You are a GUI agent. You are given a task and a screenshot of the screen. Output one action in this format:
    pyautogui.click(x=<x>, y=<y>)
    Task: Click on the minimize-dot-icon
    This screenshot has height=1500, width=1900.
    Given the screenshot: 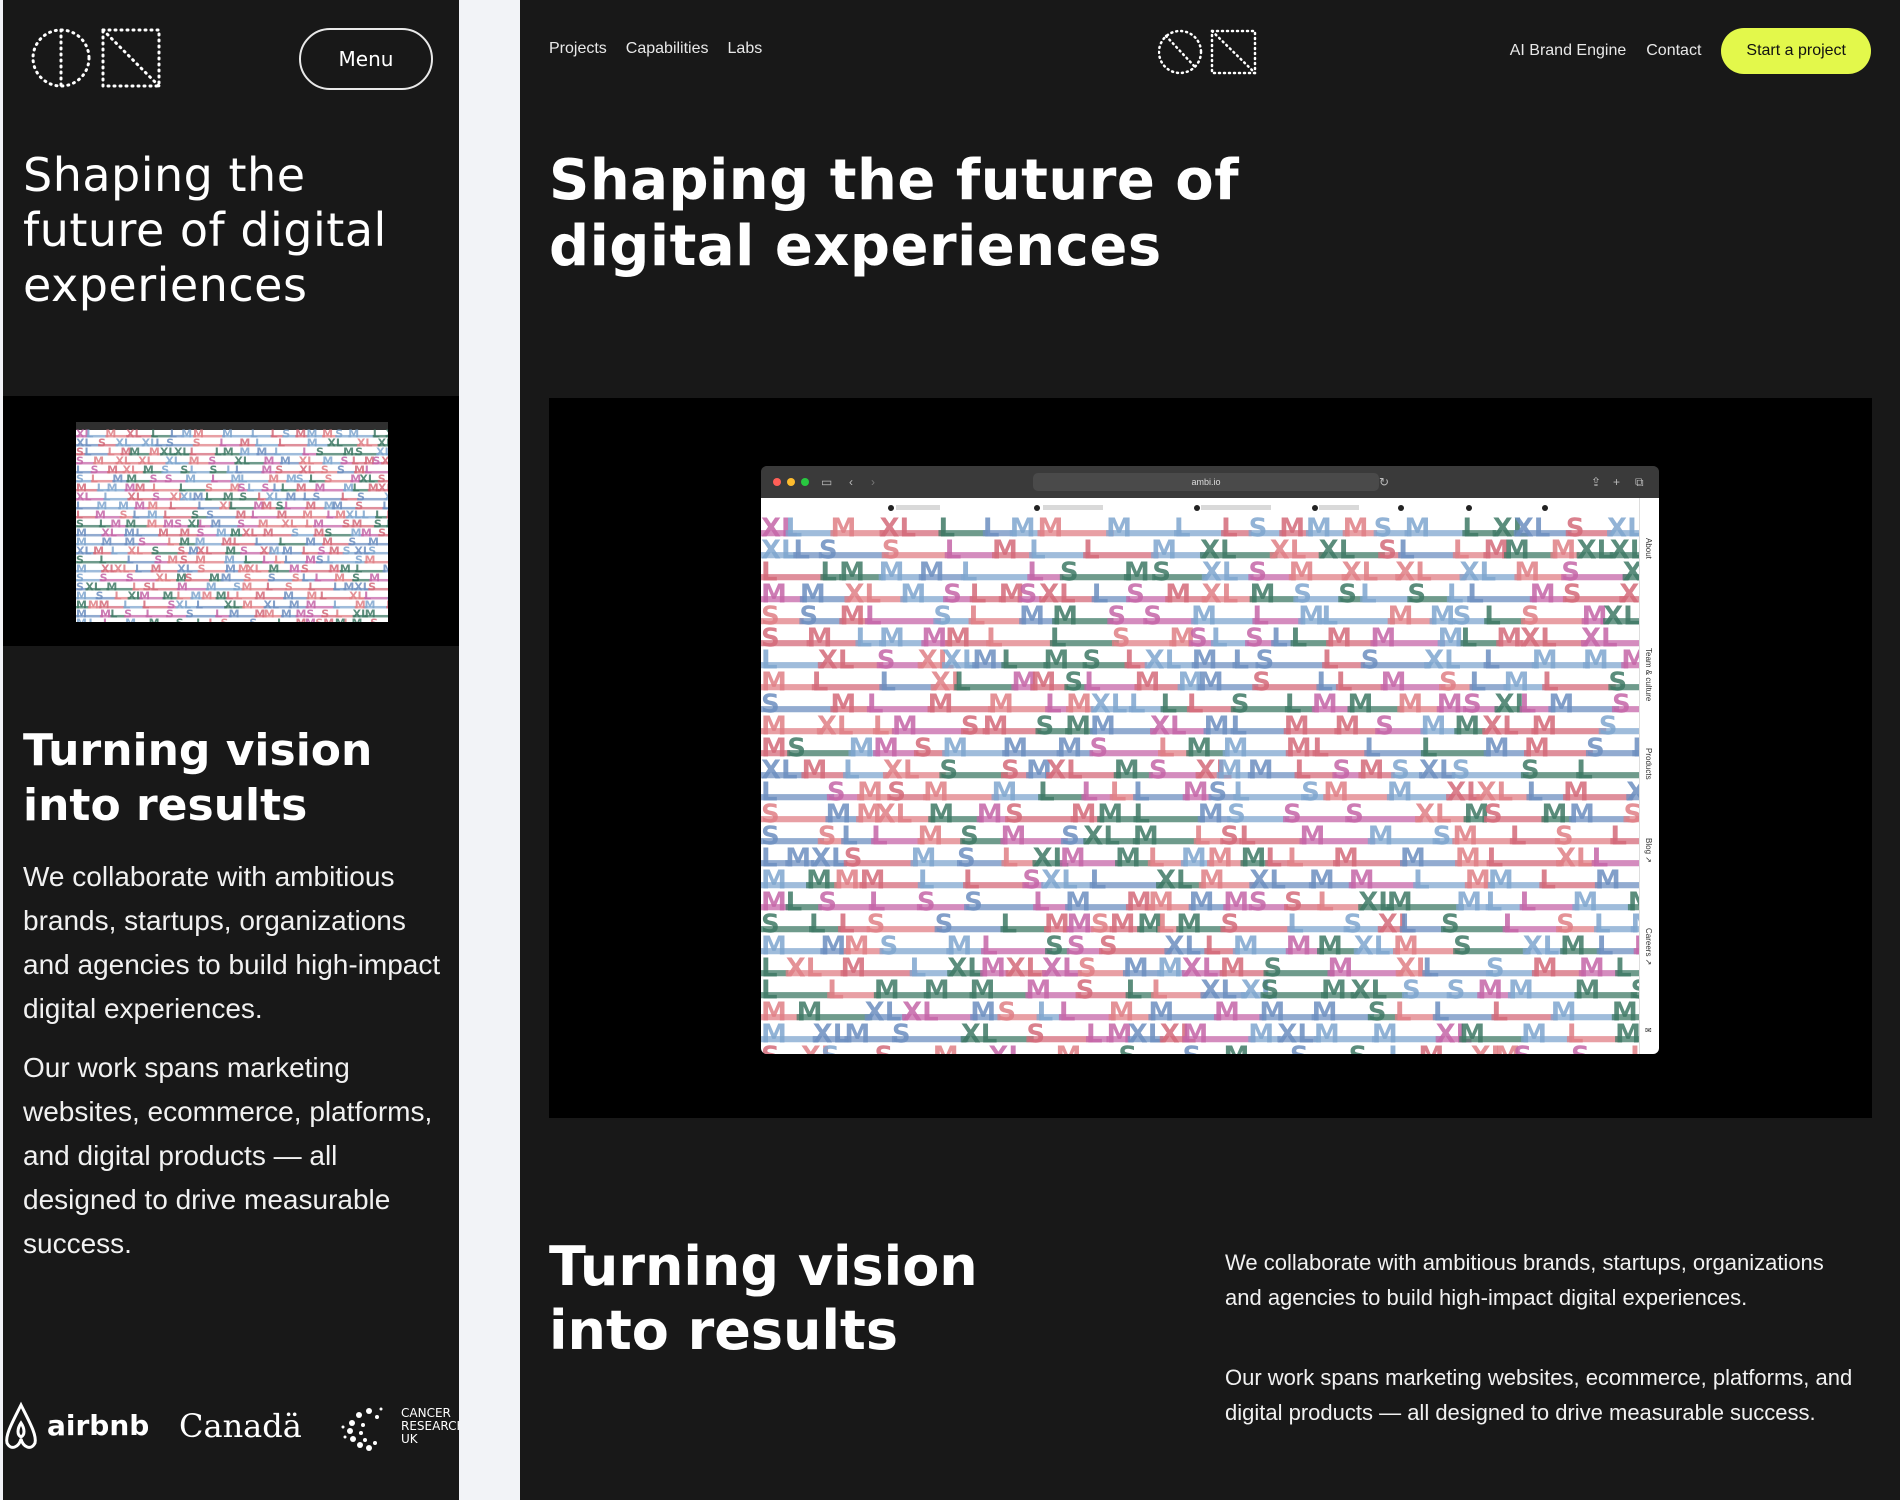 What is the action you would take?
    pyautogui.click(x=791, y=482)
    